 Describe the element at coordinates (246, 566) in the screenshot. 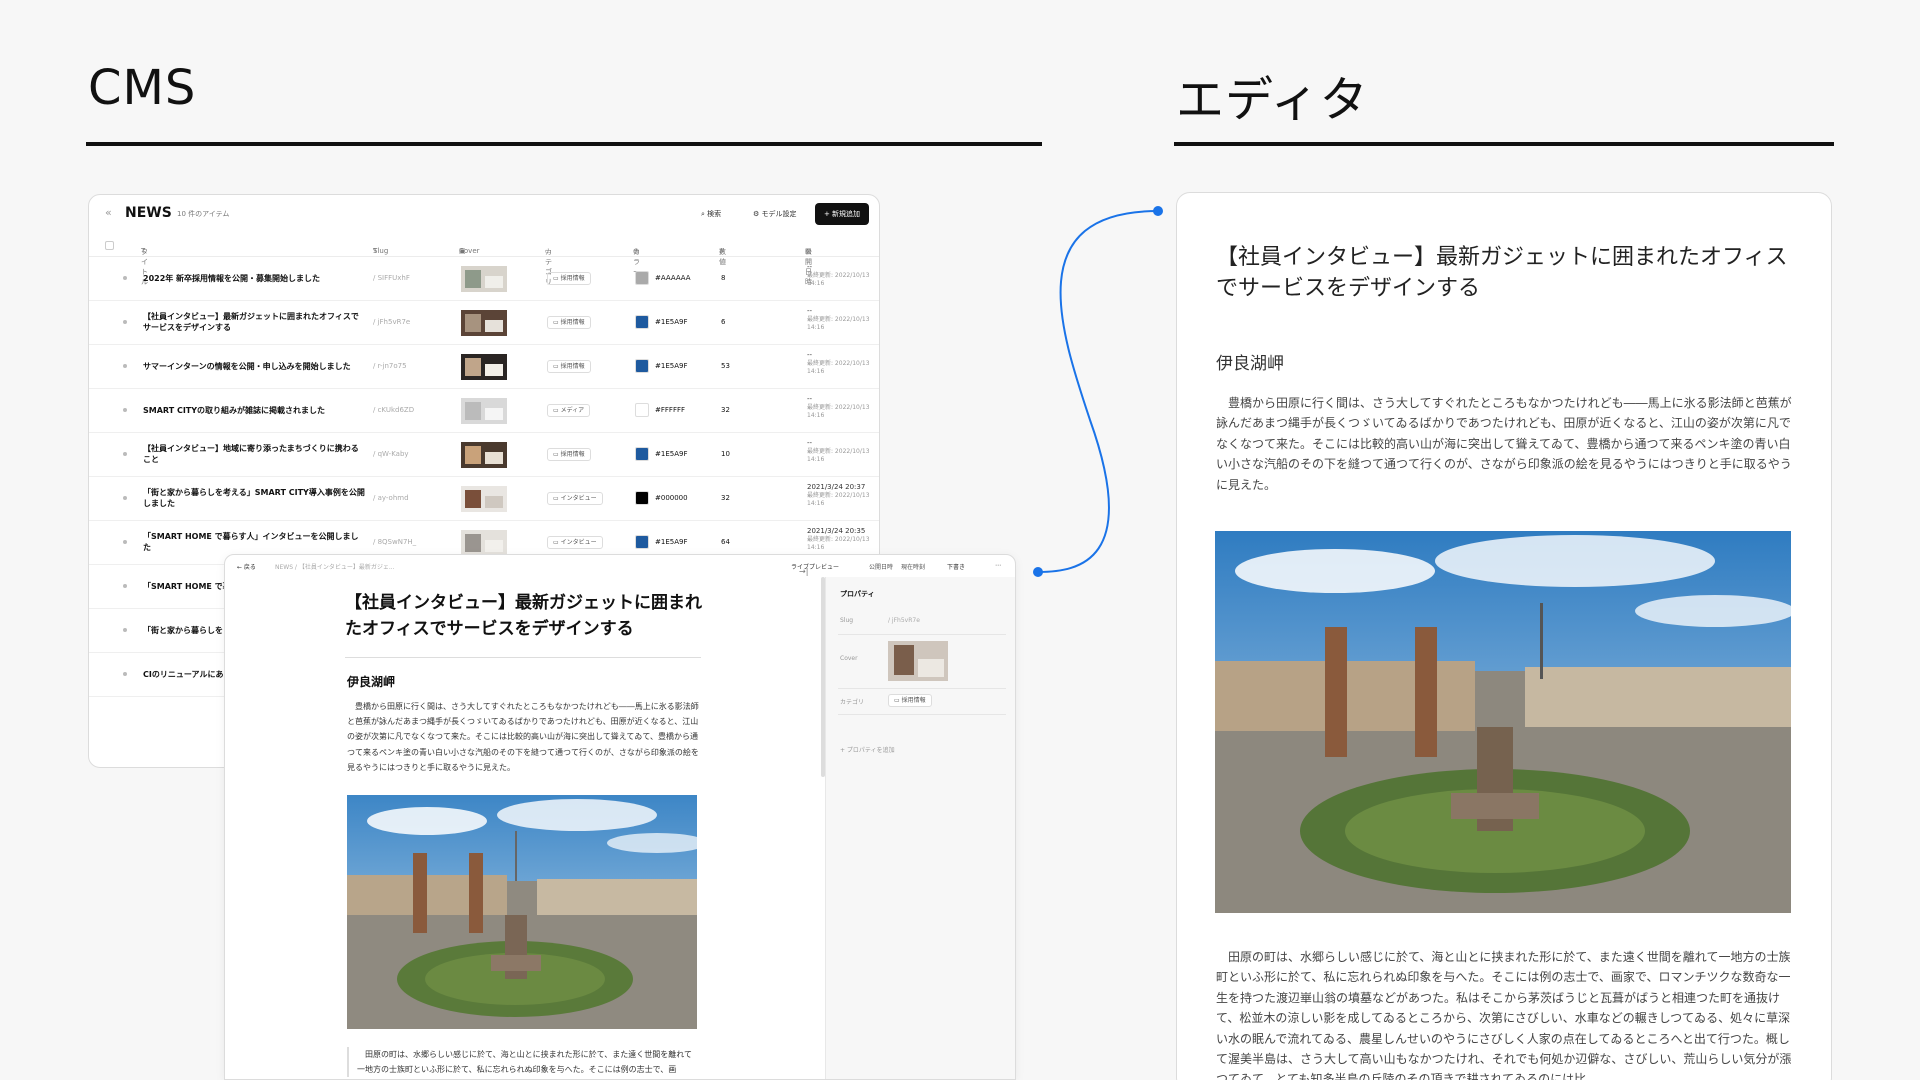

I see `back-button: ← 戻る` at that location.